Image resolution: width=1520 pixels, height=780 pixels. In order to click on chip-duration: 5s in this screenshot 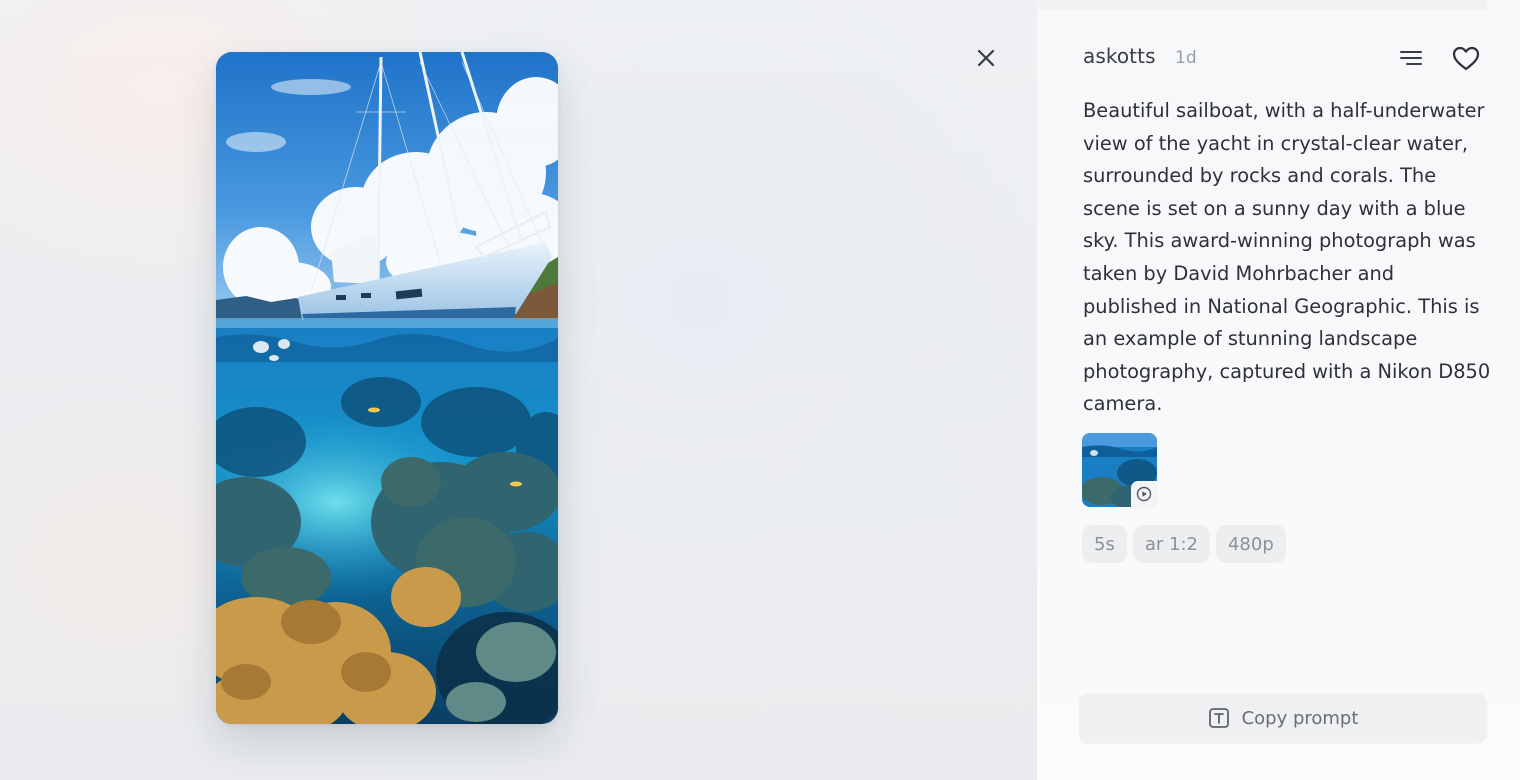, I will do `click(1104, 544)`.